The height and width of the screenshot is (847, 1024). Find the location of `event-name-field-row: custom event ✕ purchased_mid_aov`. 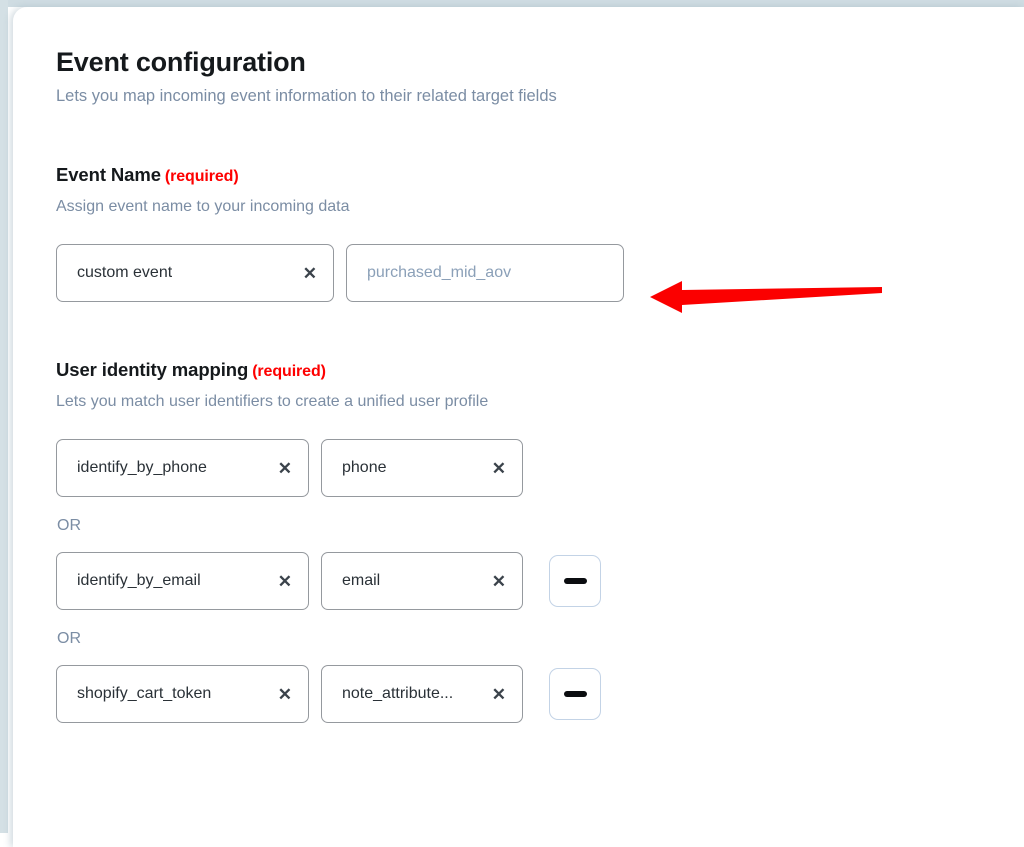

event-name-field-row: custom event ✕ purchased_mid_aov is located at coordinates (521, 273).